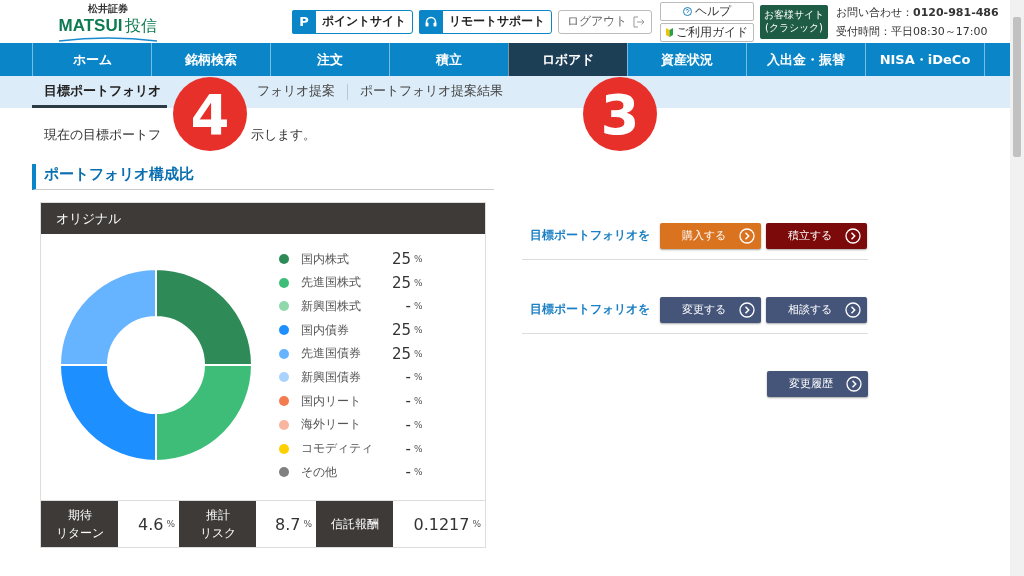  Describe the element at coordinates (816, 309) in the screenshot. I see `action-button: 相談する` at that location.